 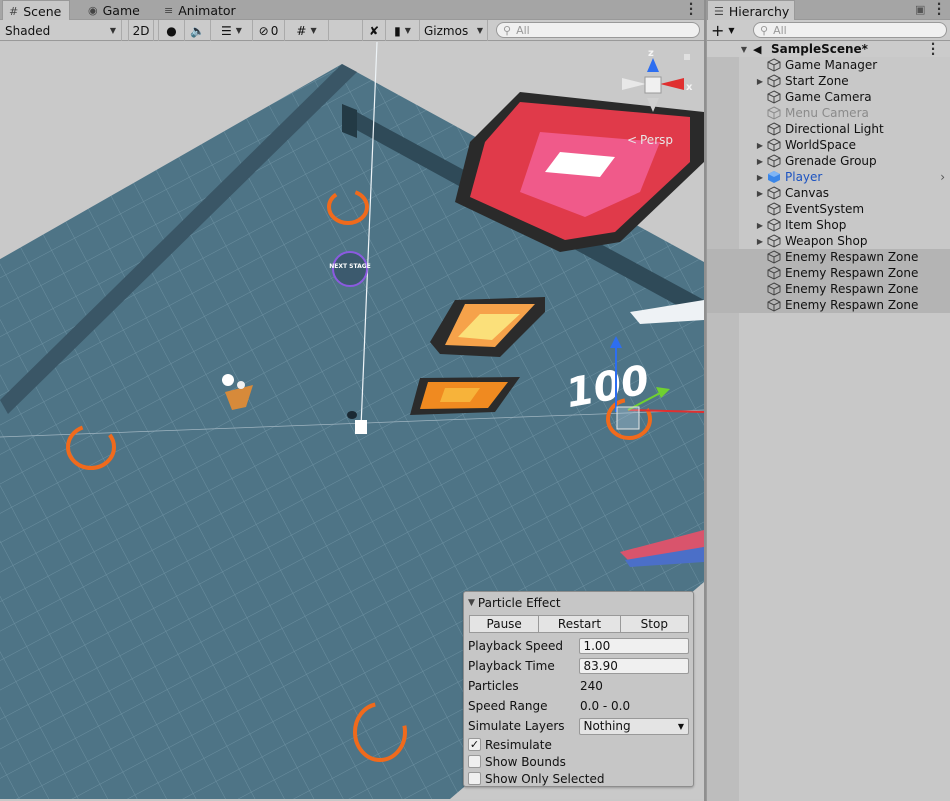 I want to click on hierarchy-item: ▶ WorldSpace, so click(x=828, y=145).